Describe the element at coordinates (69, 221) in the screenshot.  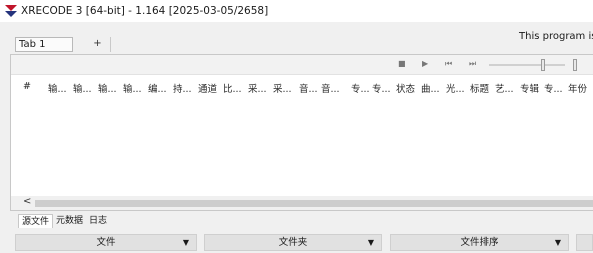
I see `tab-metadata: 元数据` at that location.